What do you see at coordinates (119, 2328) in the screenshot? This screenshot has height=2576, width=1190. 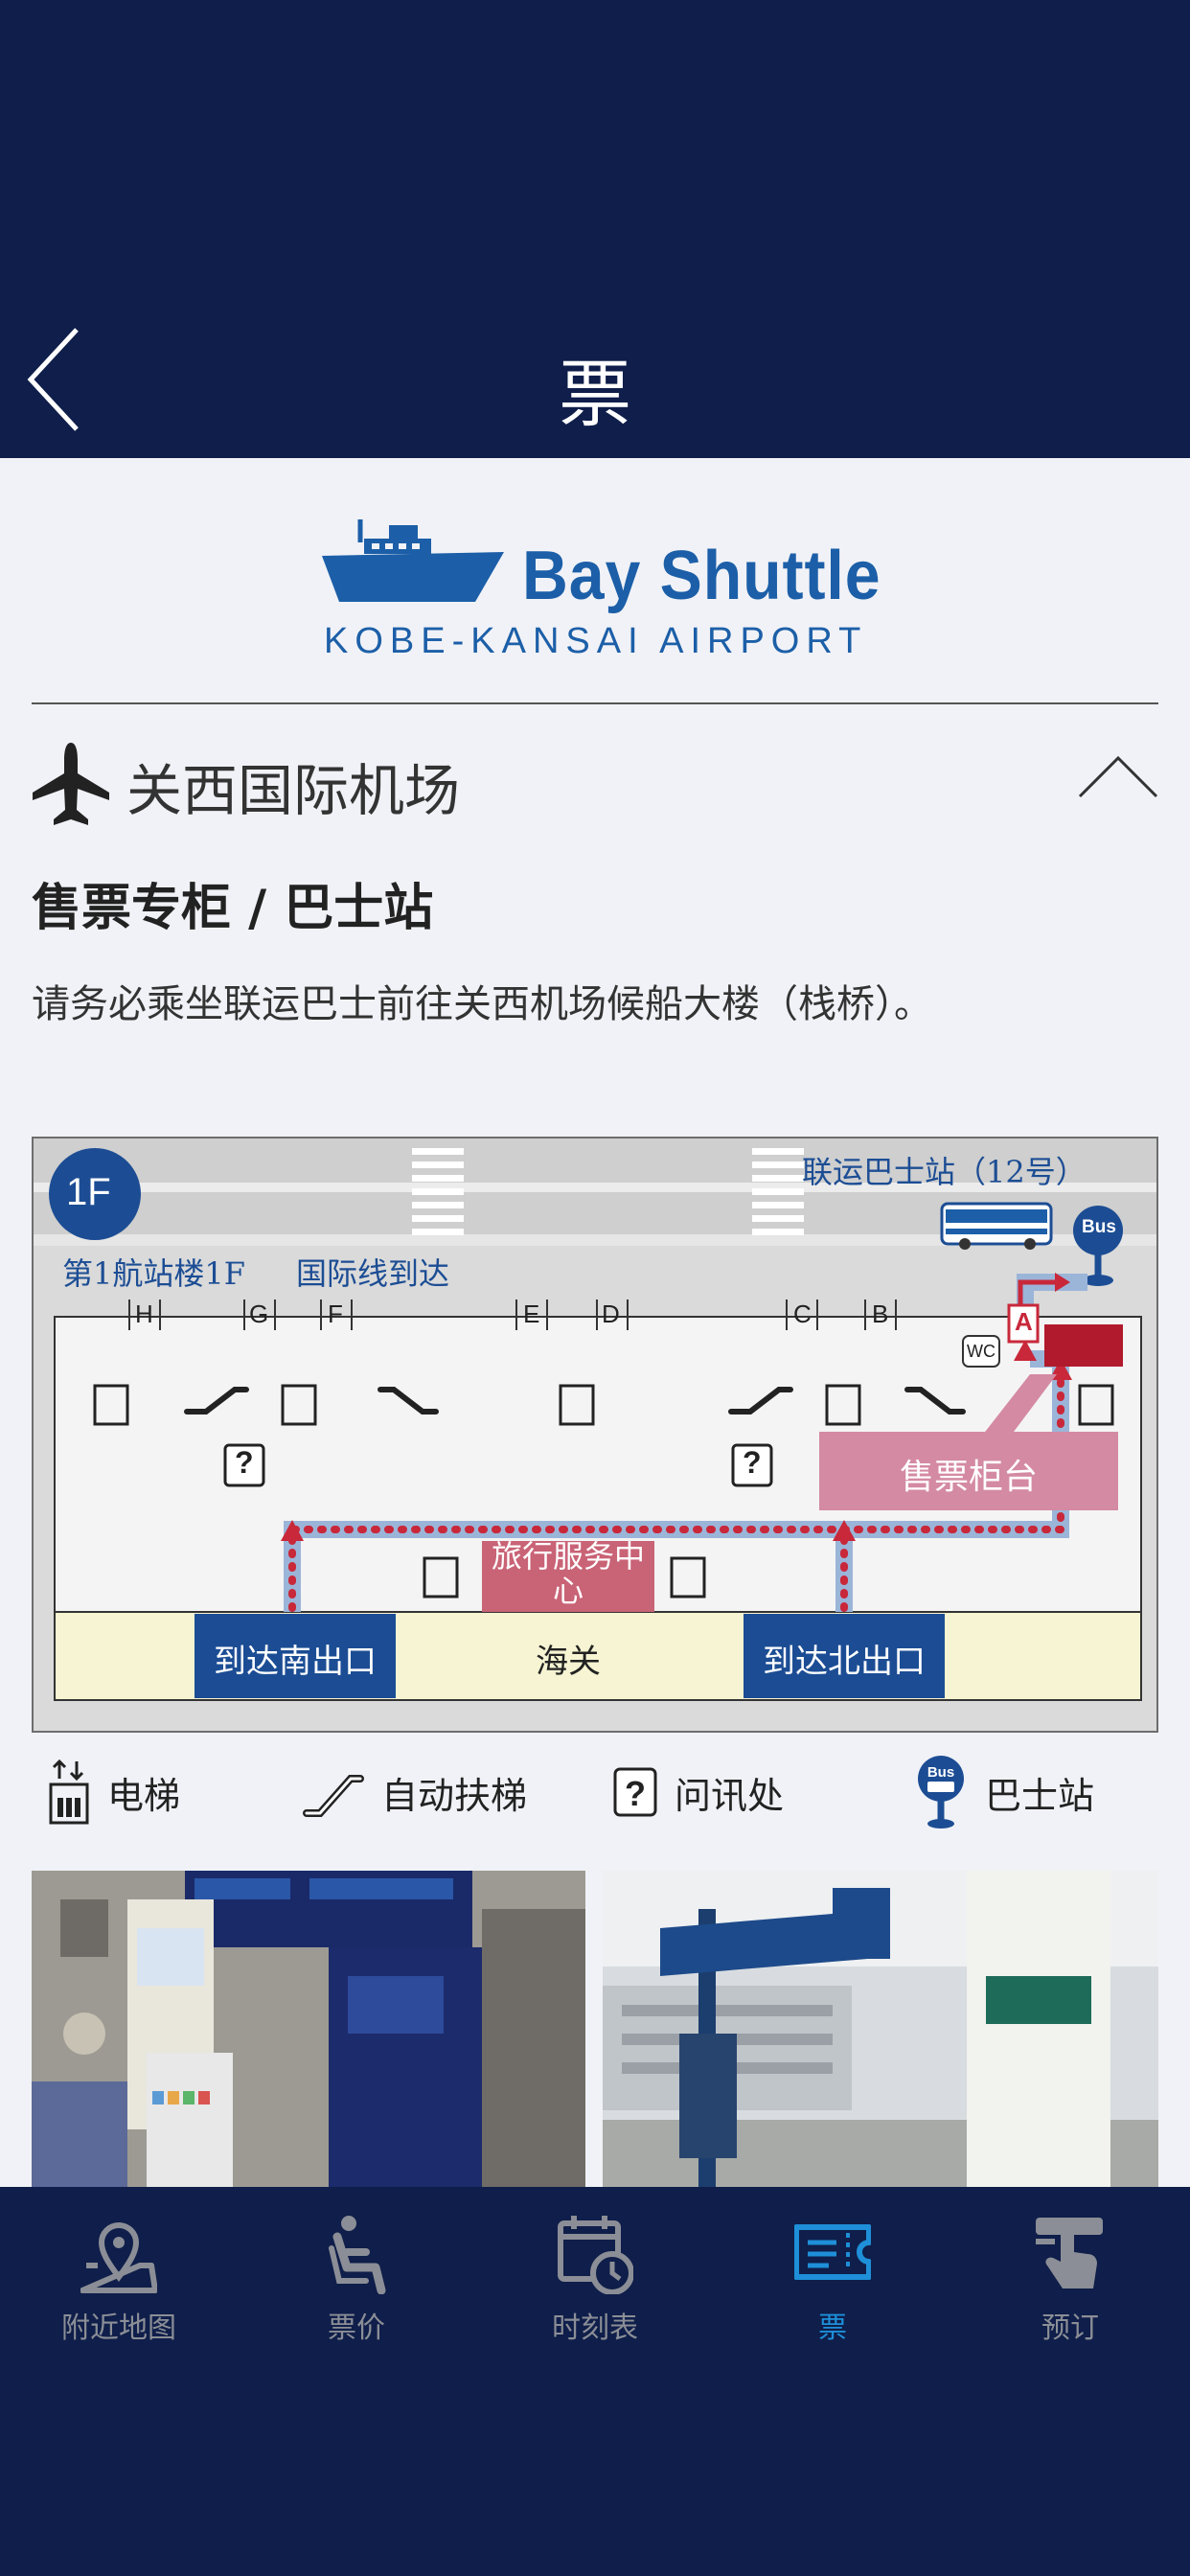 I see `tab-label: 附近地图` at bounding box center [119, 2328].